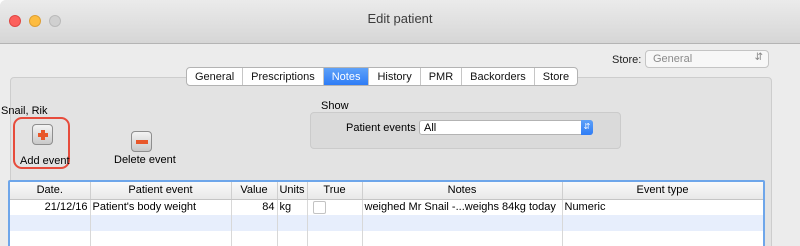  Describe the element at coordinates (662, 191) in the screenshot. I see `column-header-event-type: Event type` at that location.